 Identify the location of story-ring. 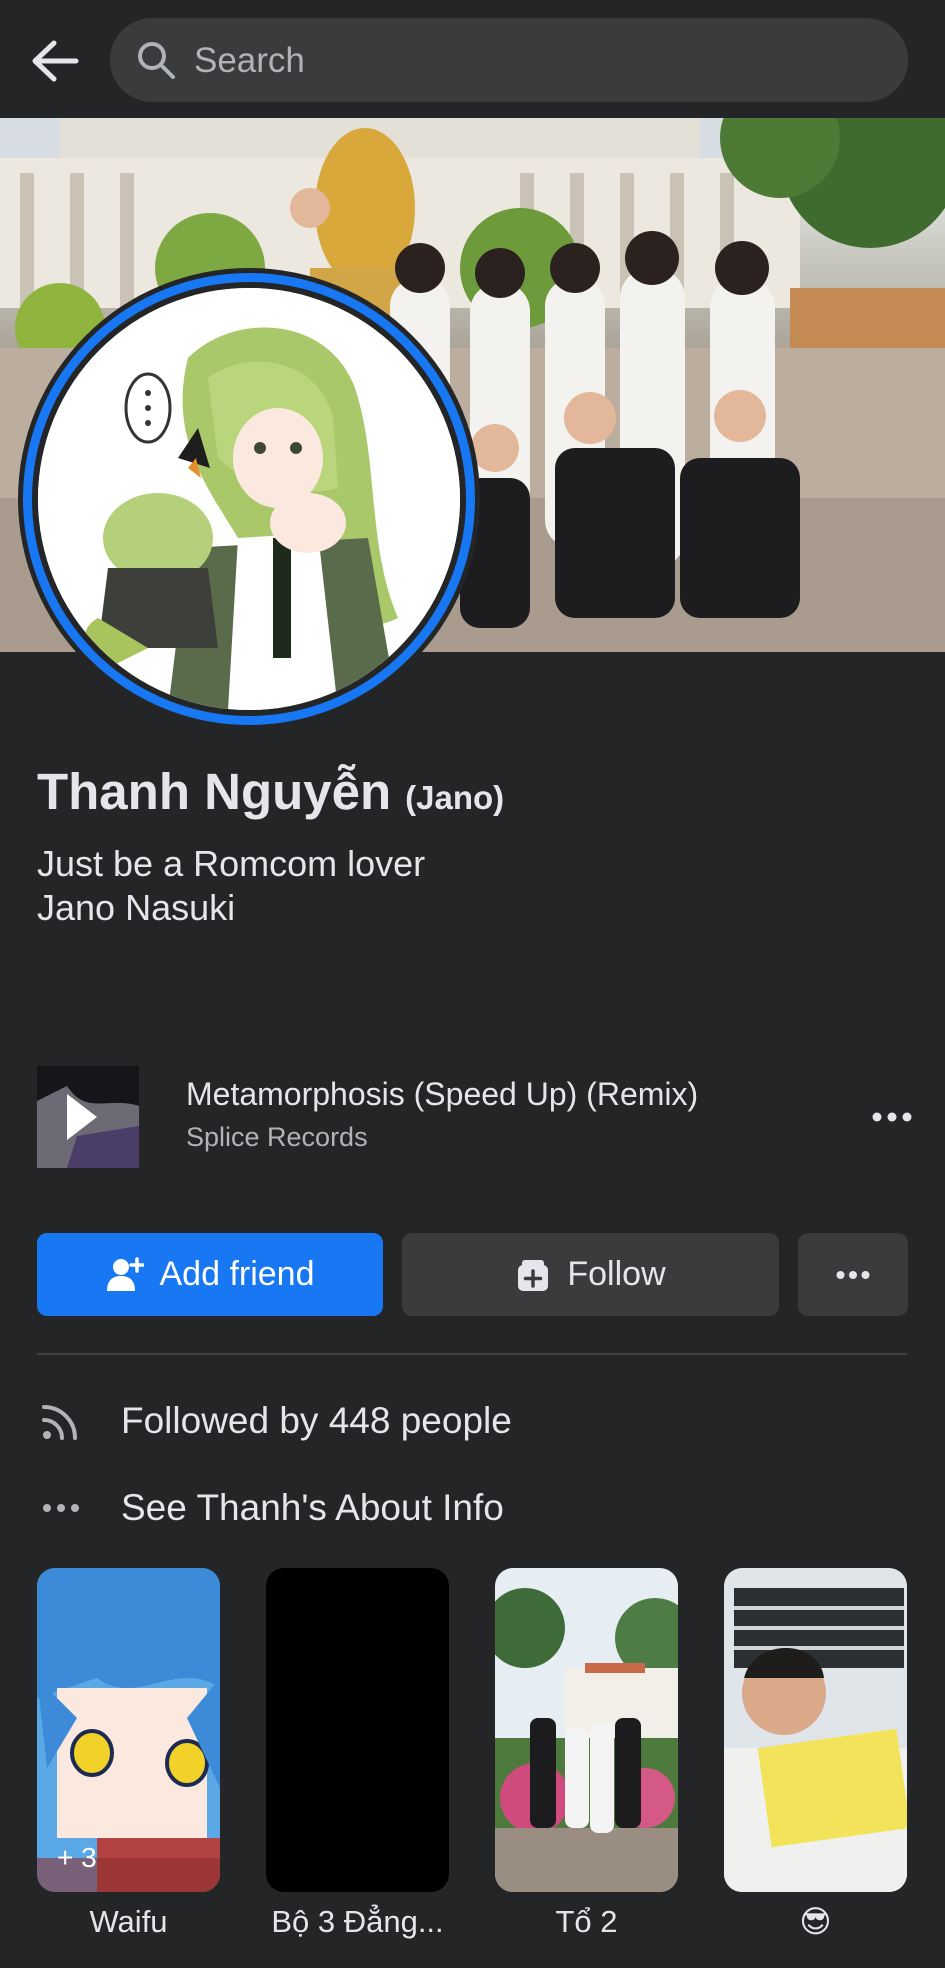
(249, 499).